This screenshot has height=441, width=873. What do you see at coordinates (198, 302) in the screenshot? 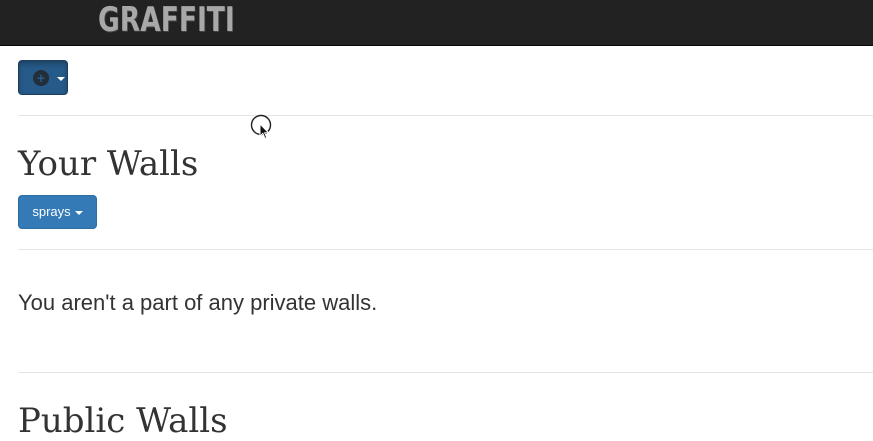
I see `empty-walls-message: You aren't a part of any private walls.` at bounding box center [198, 302].